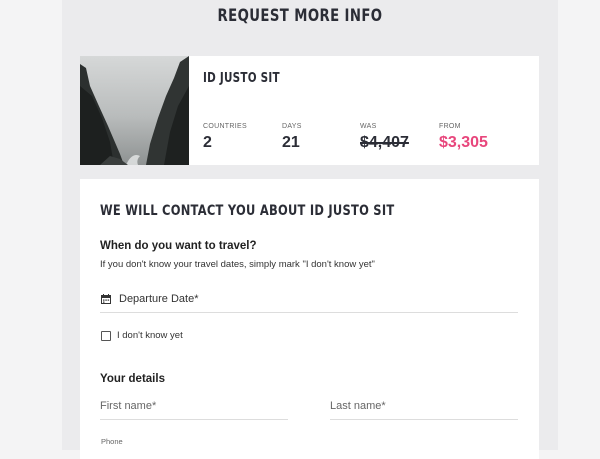  Describe the element at coordinates (309, 302) in the screenshot. I see `departure-date-field: Departure Date*` at that location.